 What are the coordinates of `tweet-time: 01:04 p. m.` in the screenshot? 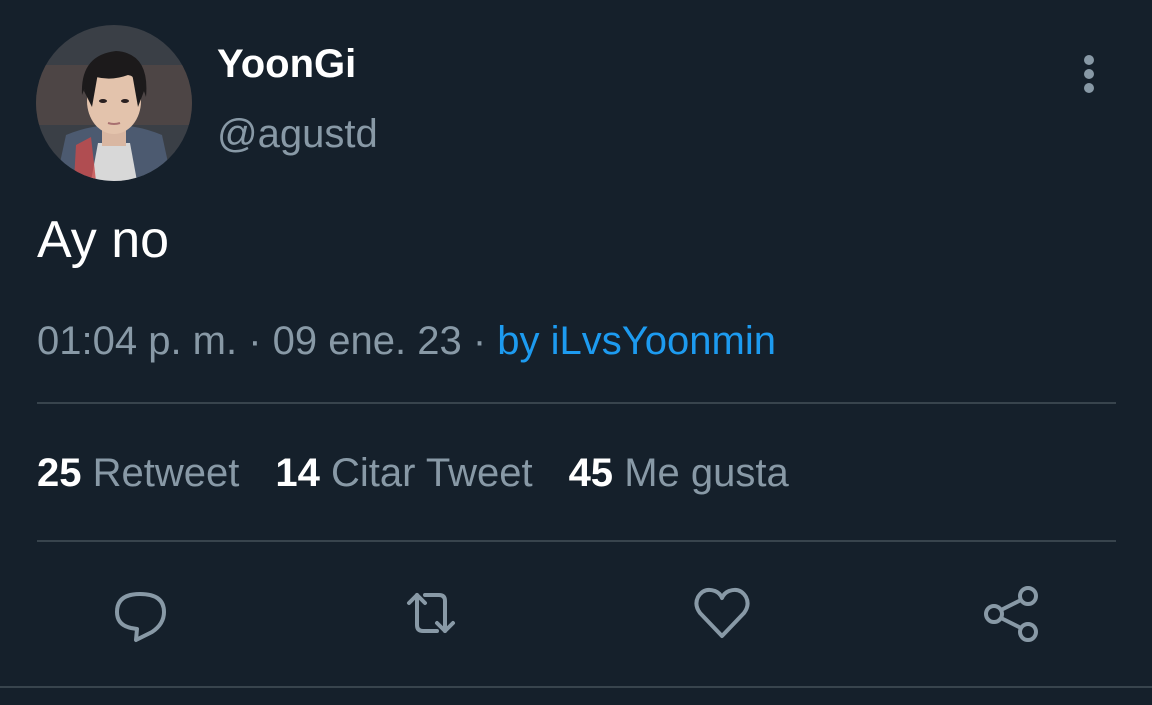 It's located at (137, 341).